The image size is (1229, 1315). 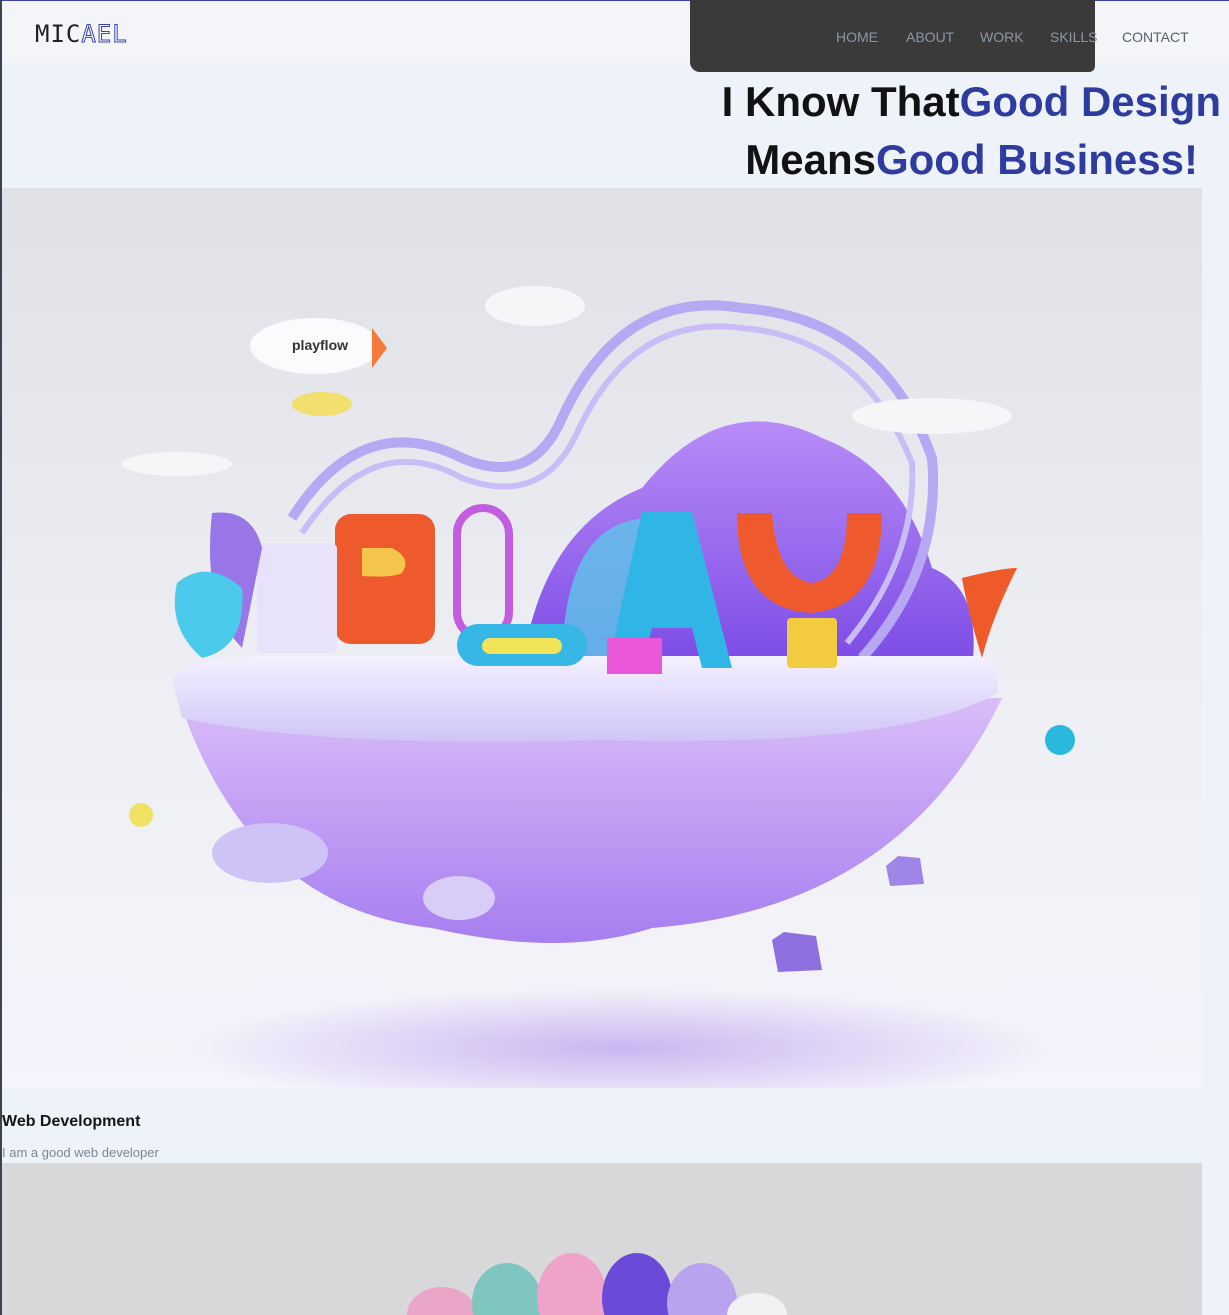 I want to click on hero-text-dark: I Know That, so click(x=840, y=101).